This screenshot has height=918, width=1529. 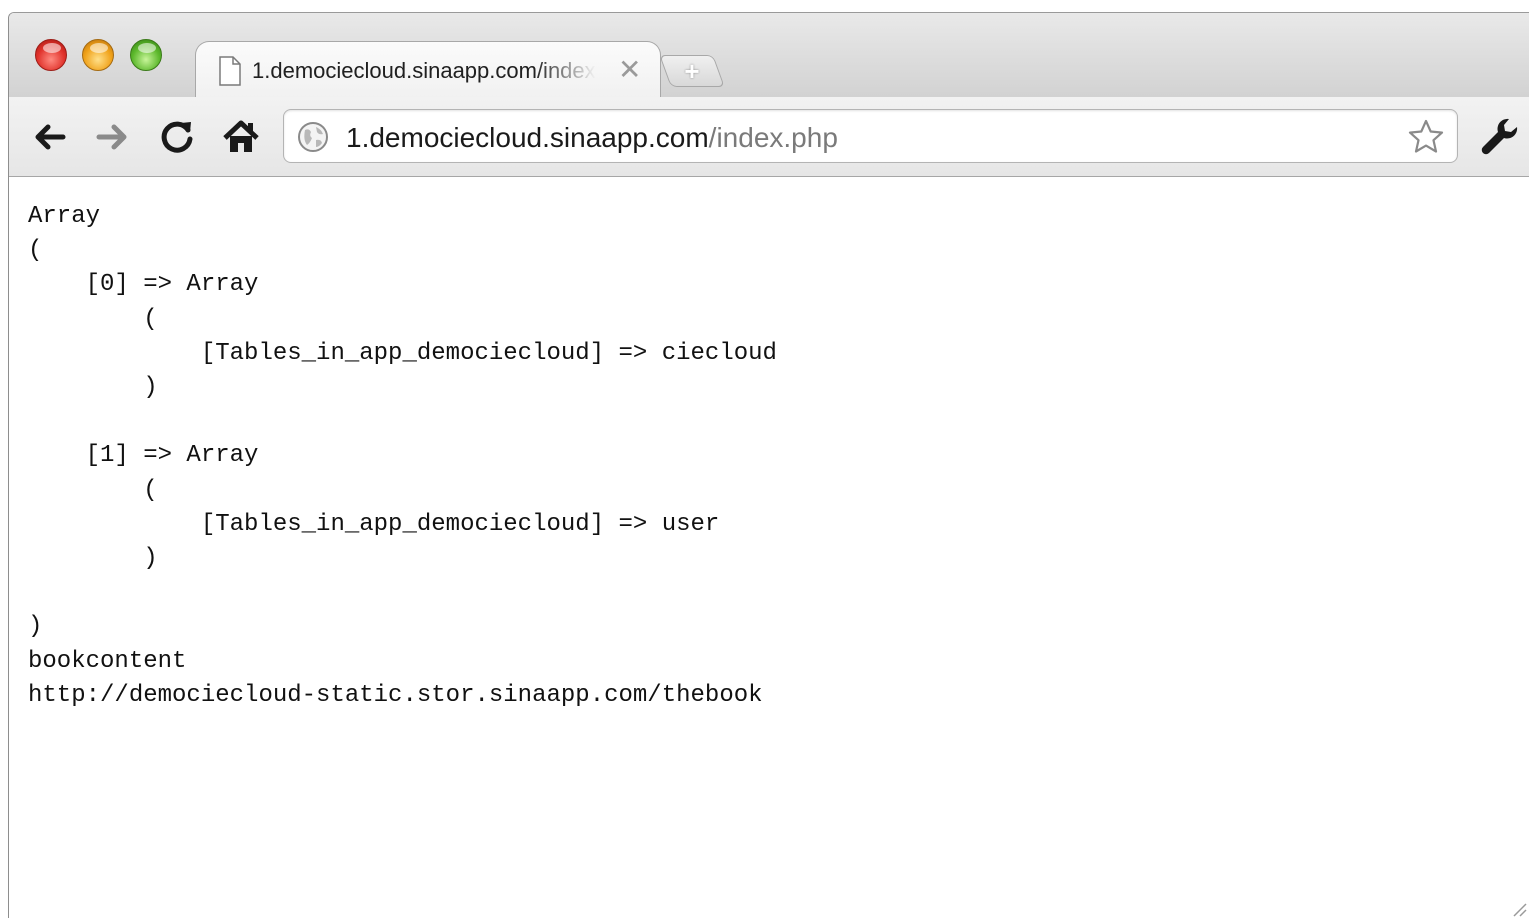 I want to click on url-text: 1.demociecloud.sinaapp.com/index.php, so click(x=592, y=138).